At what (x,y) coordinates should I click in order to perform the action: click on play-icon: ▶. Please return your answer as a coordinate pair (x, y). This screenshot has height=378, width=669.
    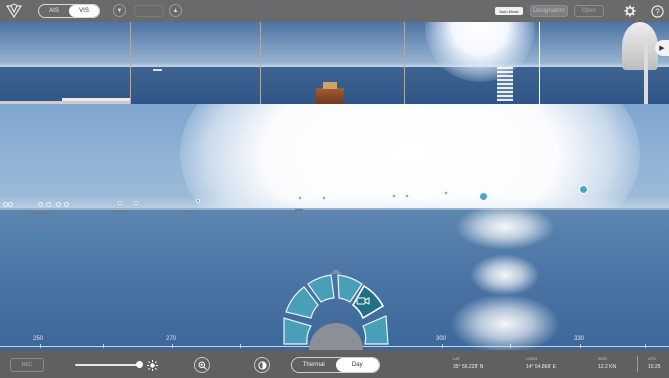
    Looking at the image, I should click on (662, 48).